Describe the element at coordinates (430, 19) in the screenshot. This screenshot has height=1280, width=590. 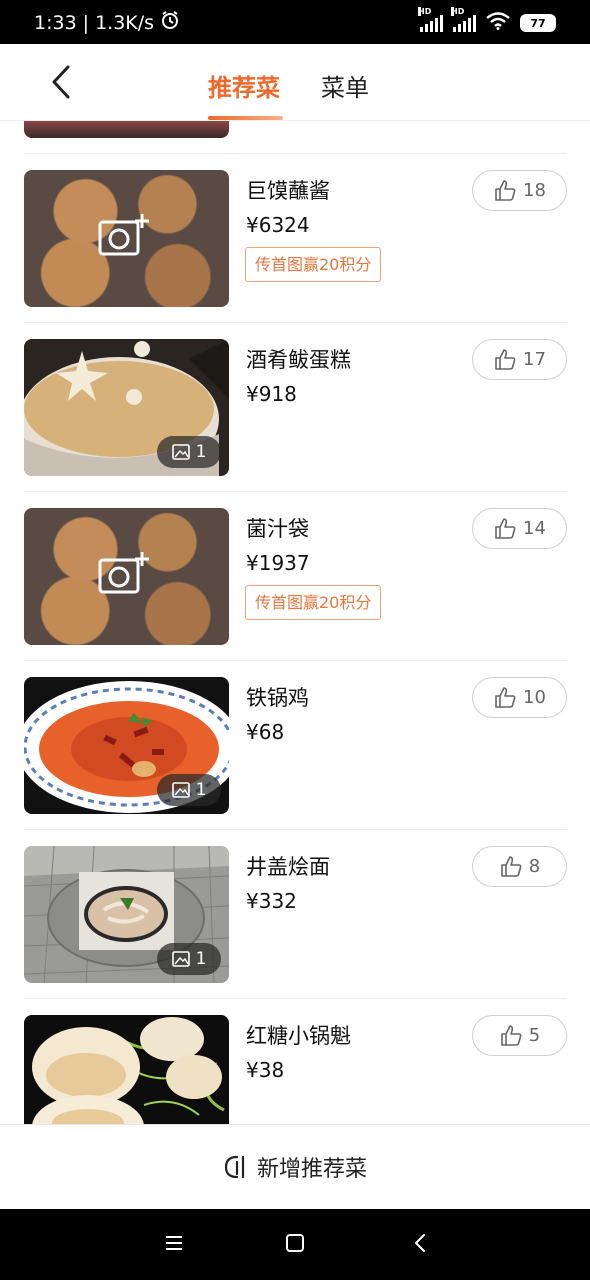
I see `signal-icon: HD` at that location.